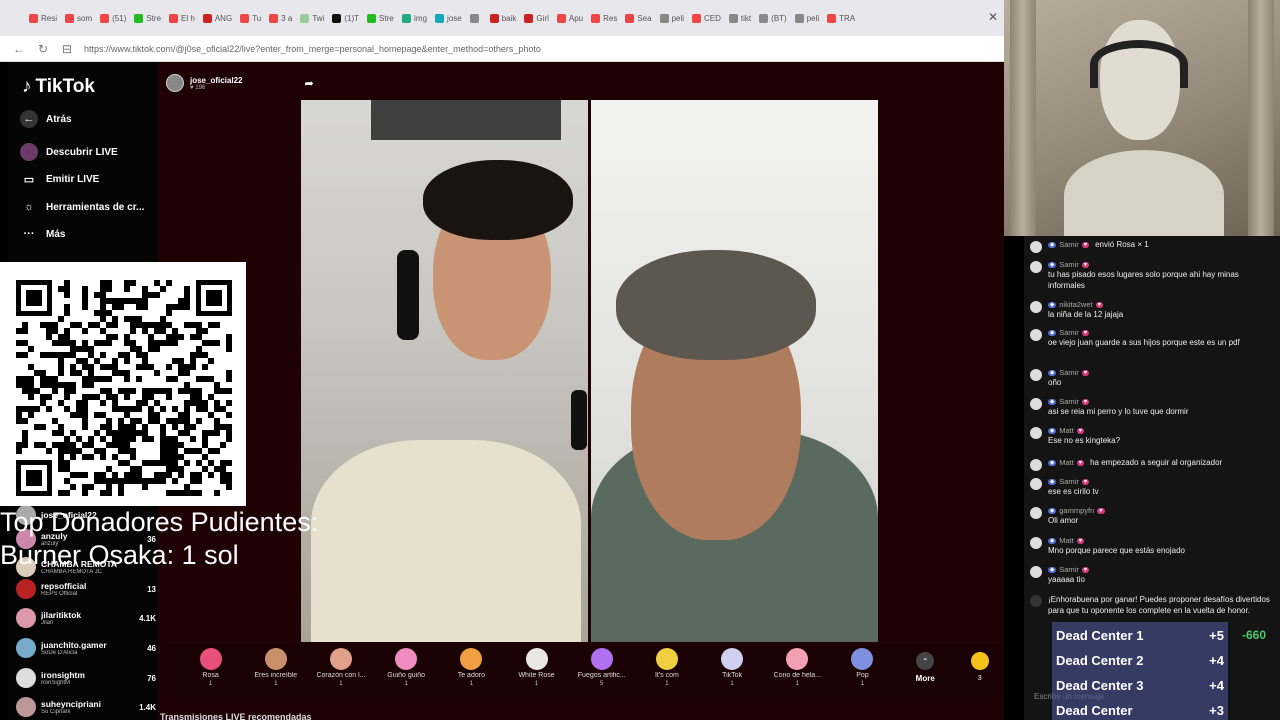  Describe the element at coordinates (993, 17) in the screenshot. I see `window-close-icon: ✕` at that location.